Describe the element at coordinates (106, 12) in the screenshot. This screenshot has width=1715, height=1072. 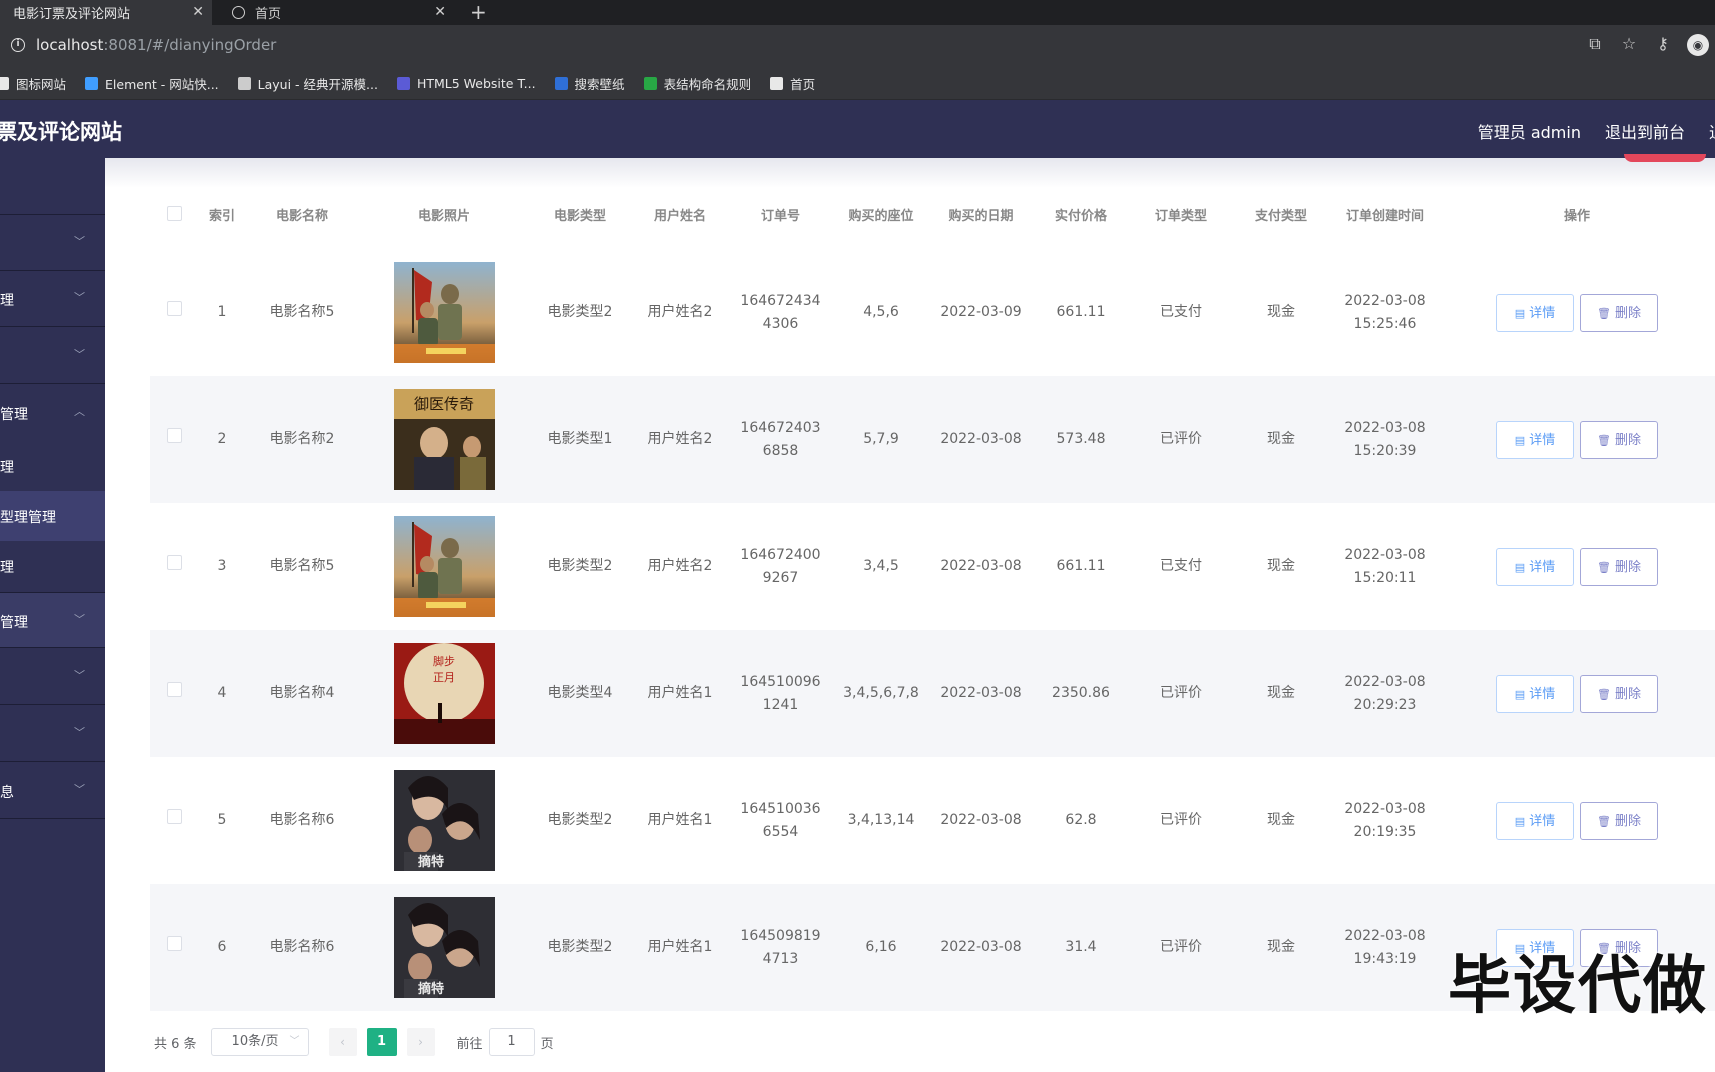
I see `browser-tab-active: 电影订票及评论网站 ✕` at that location.